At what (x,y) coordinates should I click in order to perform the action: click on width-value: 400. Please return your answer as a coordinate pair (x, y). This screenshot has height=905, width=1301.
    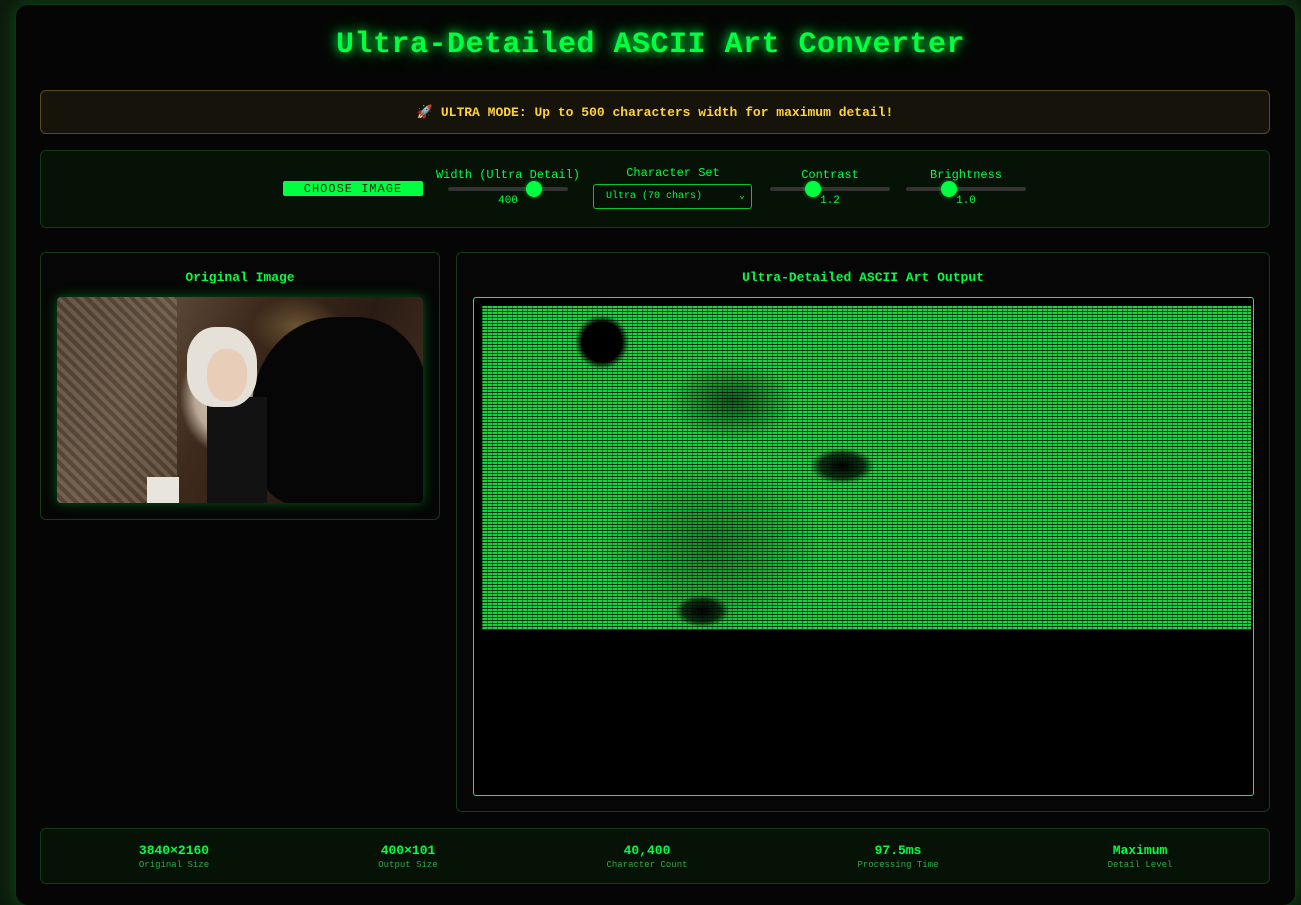
    Looking at the image, I should click on (508, 201).